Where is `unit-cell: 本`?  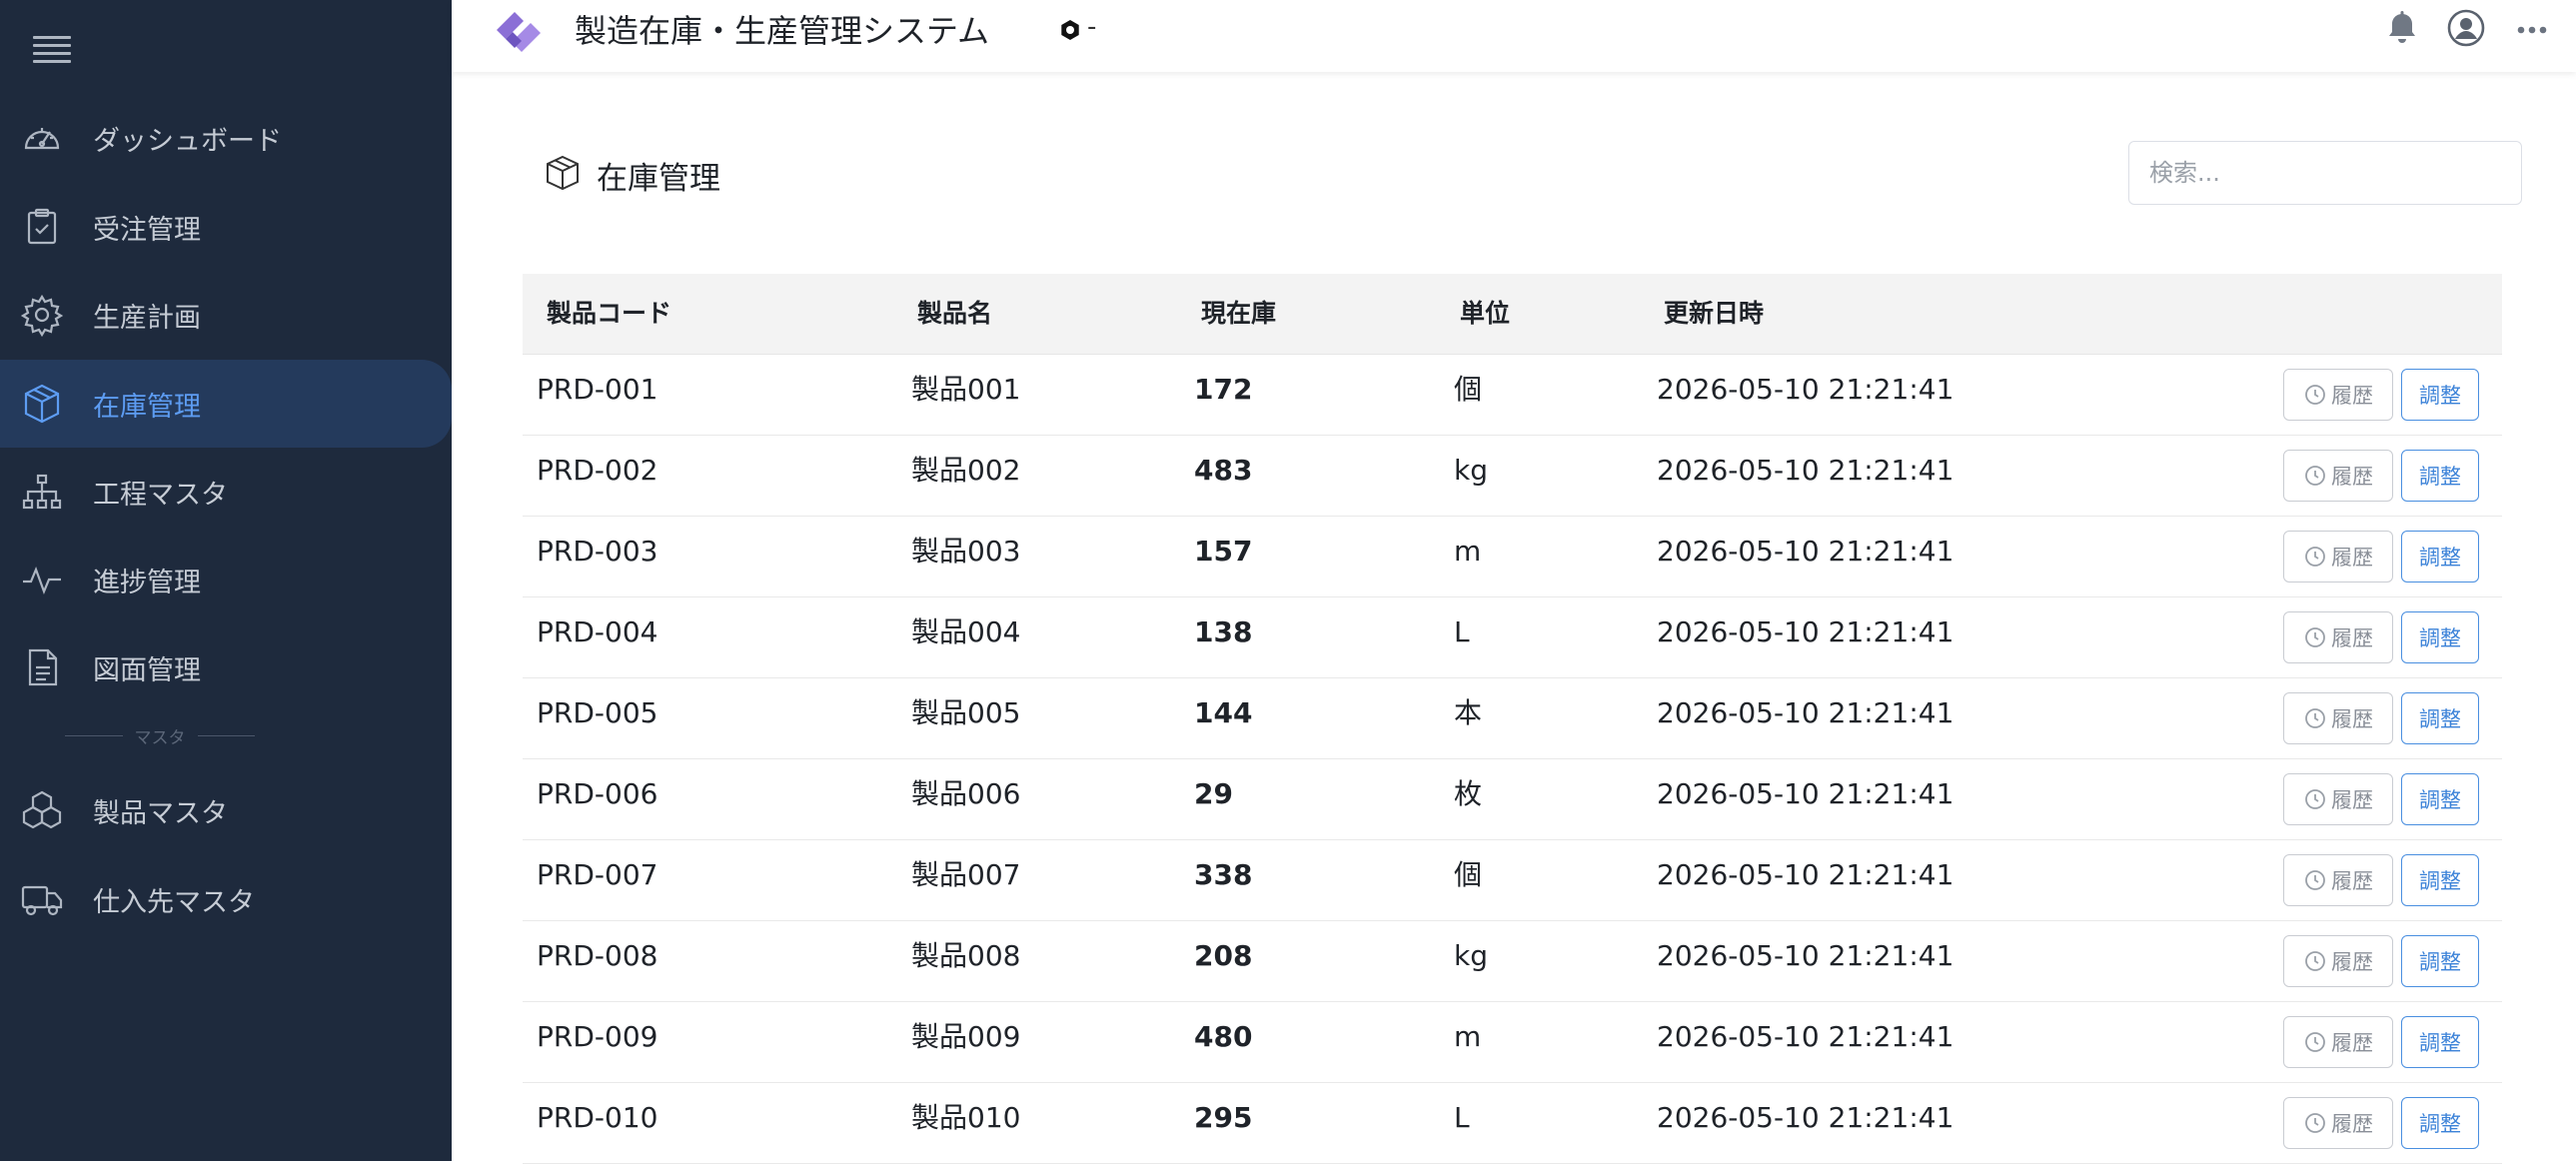 unit-cell: 本 is located at coordinates (1468, 712).